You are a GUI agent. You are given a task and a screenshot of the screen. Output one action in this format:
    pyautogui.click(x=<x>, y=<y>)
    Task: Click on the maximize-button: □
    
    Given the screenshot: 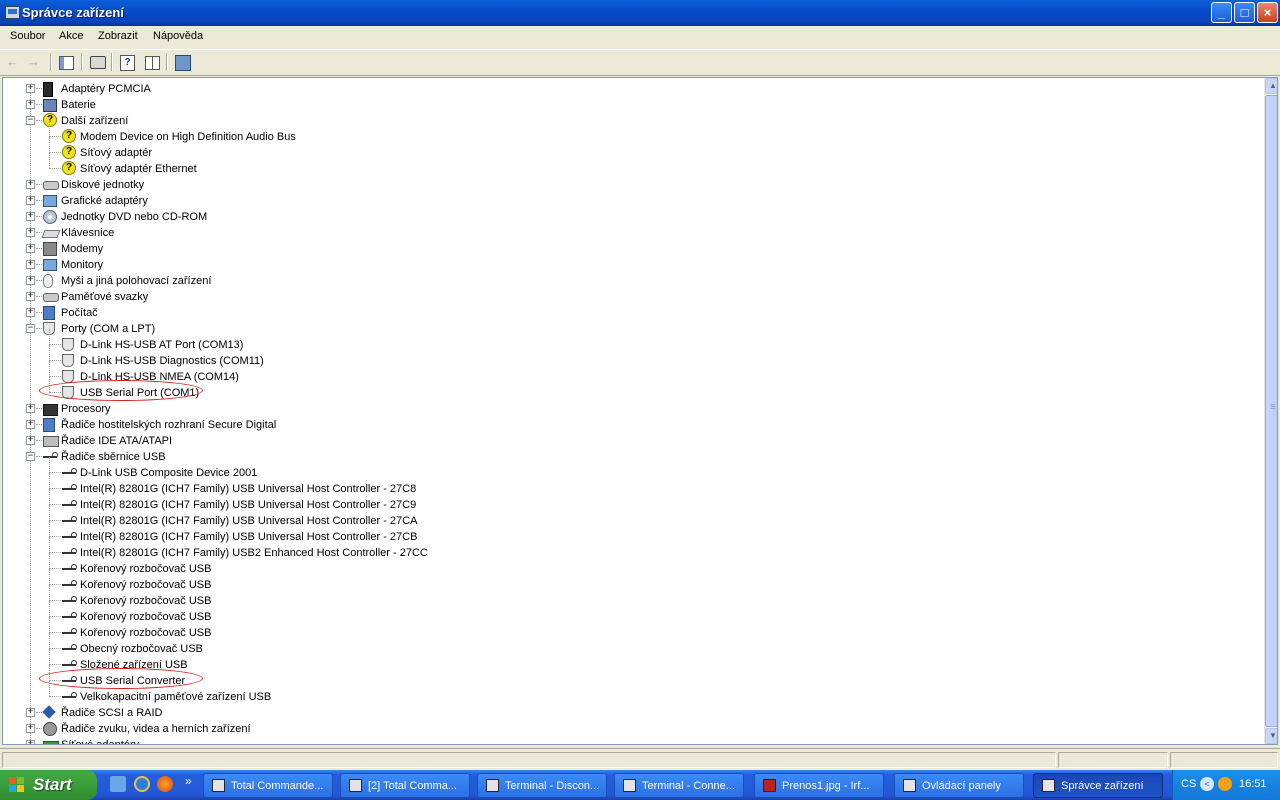 What is the action you would take?
    pyautogui.click(x=1244, y=12)
    